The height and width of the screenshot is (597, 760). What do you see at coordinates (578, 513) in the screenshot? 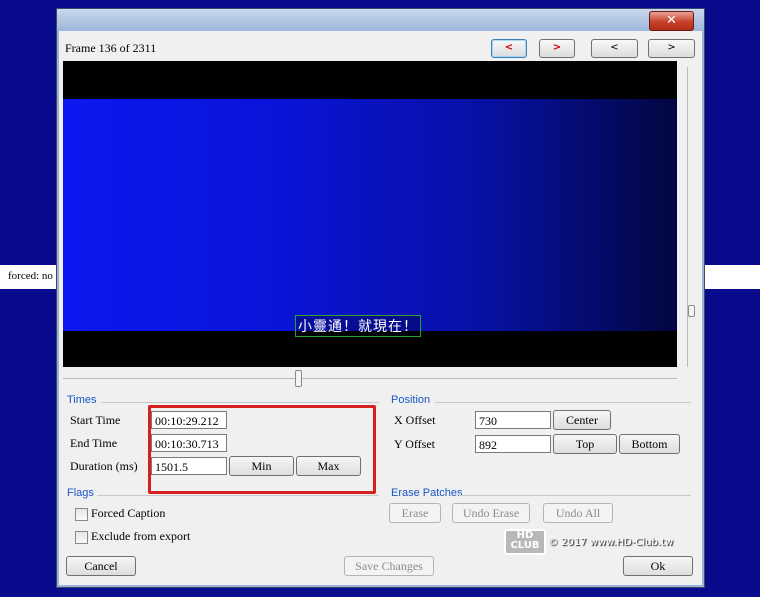
I see `undo-all-button: Undo All` at bounding box center [578, 513].